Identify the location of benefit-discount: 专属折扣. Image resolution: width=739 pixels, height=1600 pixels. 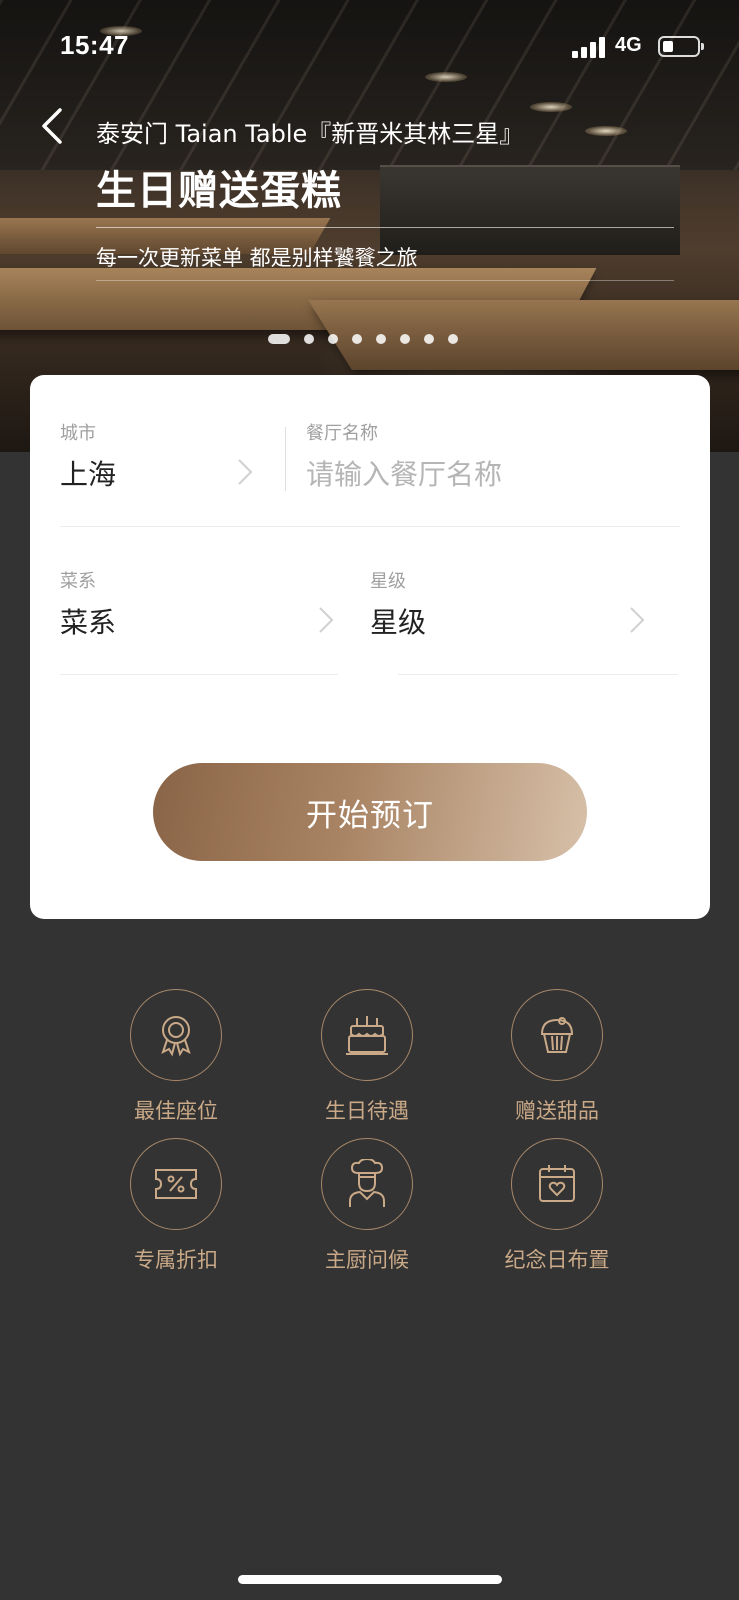
(176, 1206).